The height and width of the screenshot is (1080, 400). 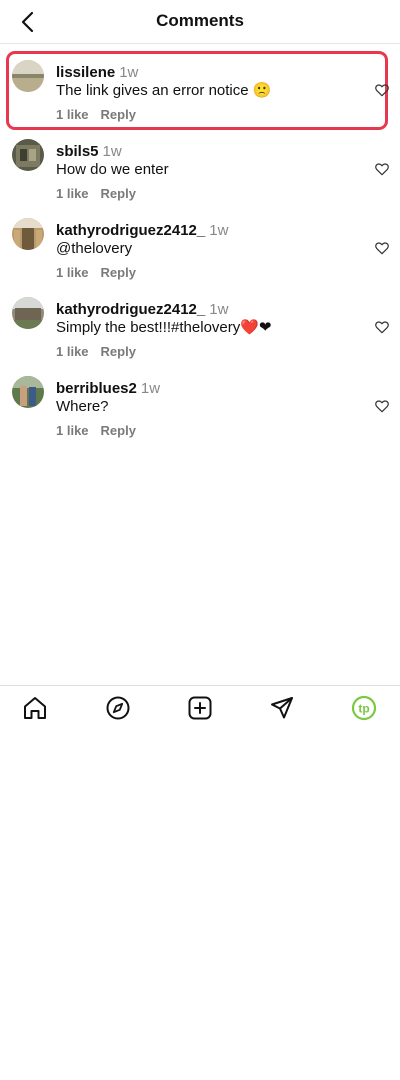 What do you see at coordinates (112, 169) in the screenshot?
I see `comment-text: How do we enter` at bounding box center [112, 169].